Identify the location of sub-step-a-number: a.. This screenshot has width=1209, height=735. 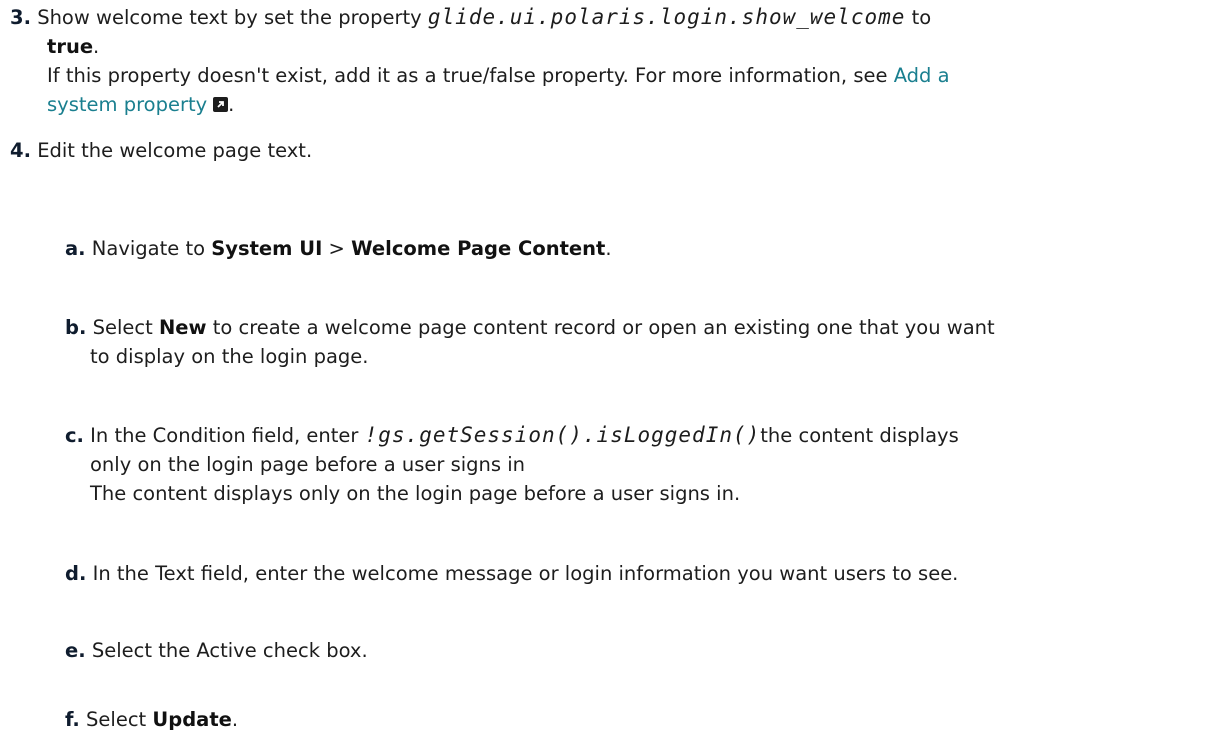
(75, 248).